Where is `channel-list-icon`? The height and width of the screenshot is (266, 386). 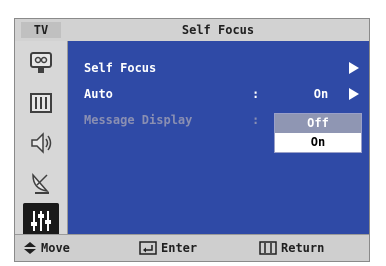
channel-list-icon is located at coordinates (41, 103).